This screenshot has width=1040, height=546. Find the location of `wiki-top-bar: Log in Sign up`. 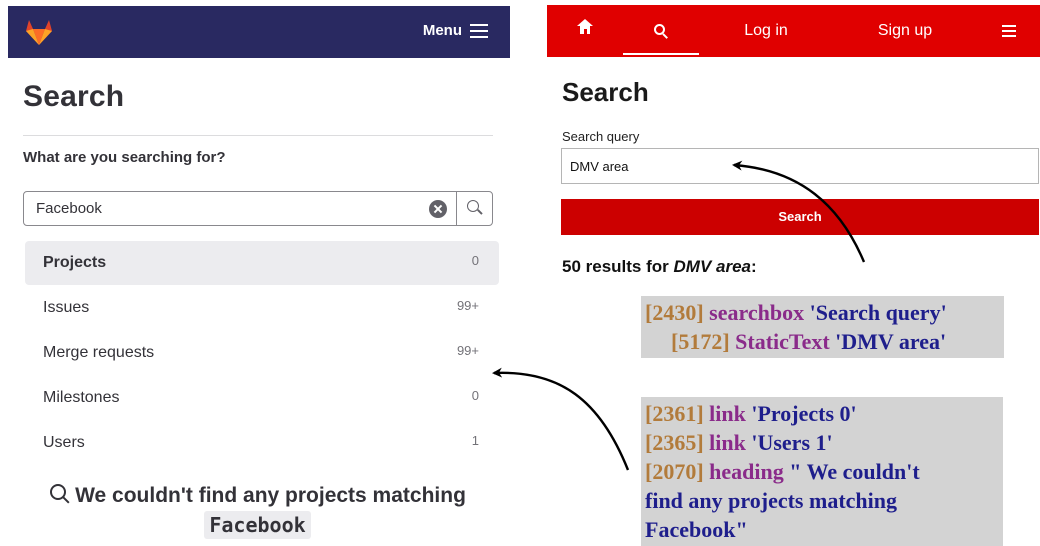

wiki-top-bar: Log in Sign up is located at coordinates (793, 31).